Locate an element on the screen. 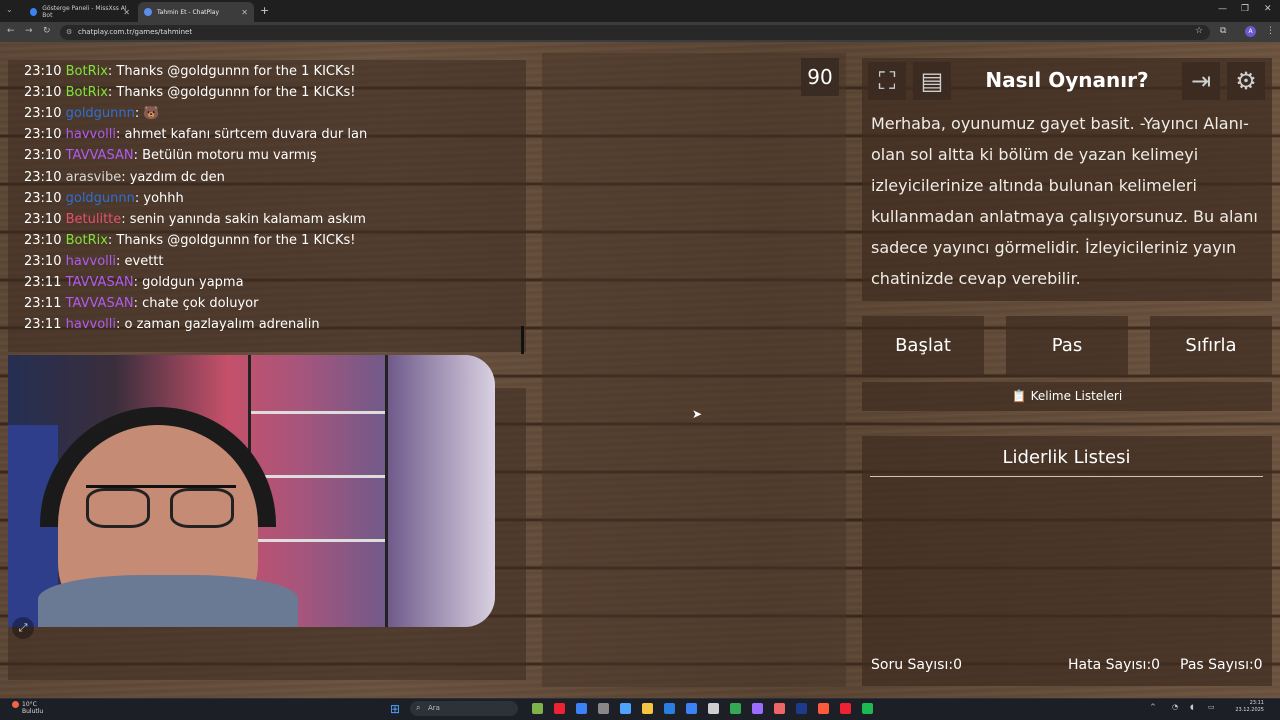  webcam-video is located at coordinates (251, 491).